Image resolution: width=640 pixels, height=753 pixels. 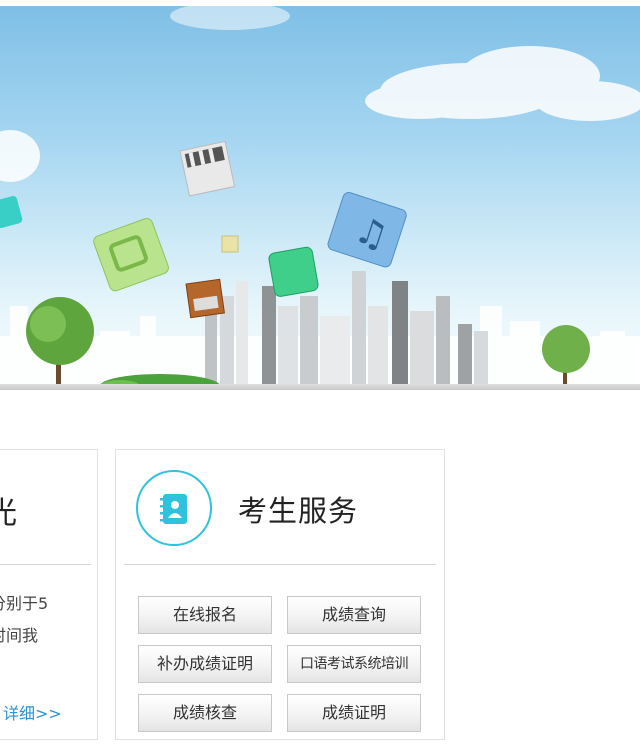 What do you see at coordinates (298, 511) in the screenshot?
I see `exam-service-title: 考生服务` at bounding box center [298, 511].